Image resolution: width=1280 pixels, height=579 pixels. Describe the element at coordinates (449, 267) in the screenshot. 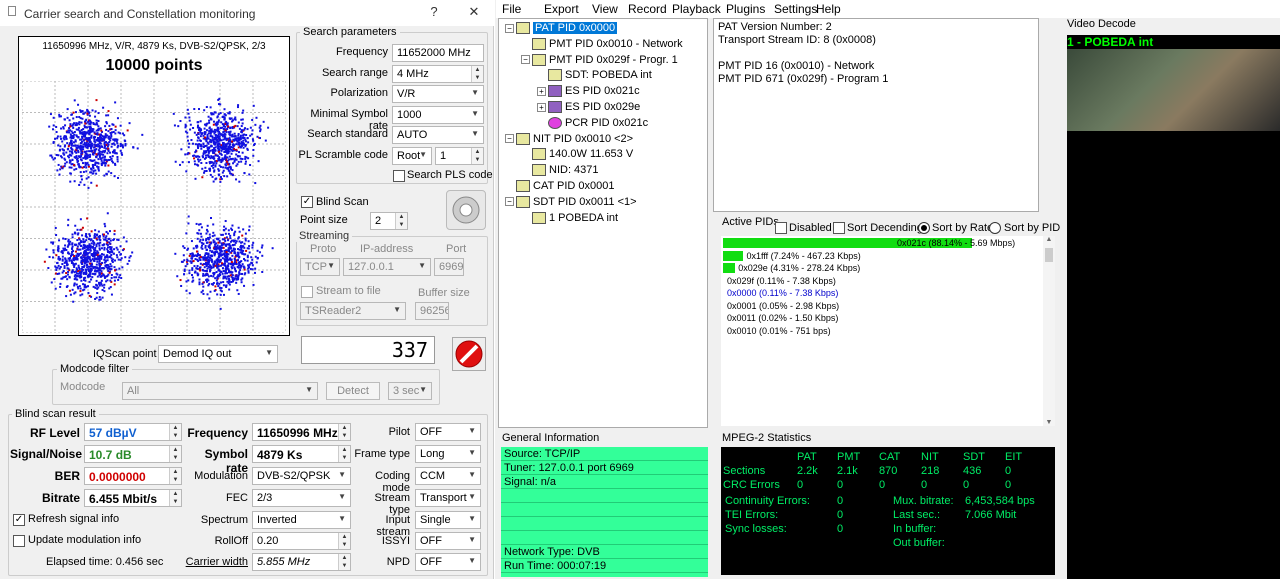

I see `port-input: 6969` at that location.